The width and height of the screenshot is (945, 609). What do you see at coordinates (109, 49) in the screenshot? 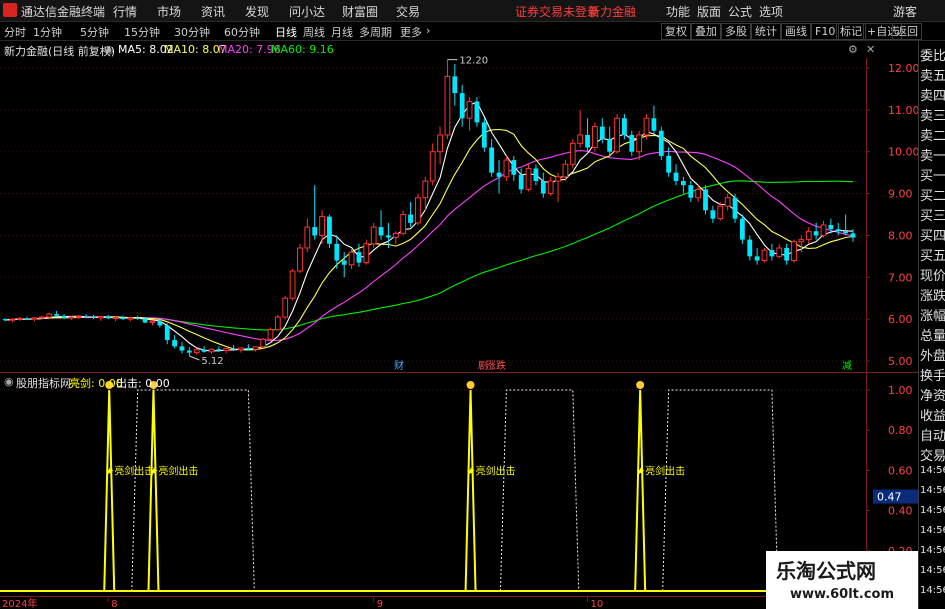
I see `ma-toggle-icon: ◉` at bounding box center [109, 49].